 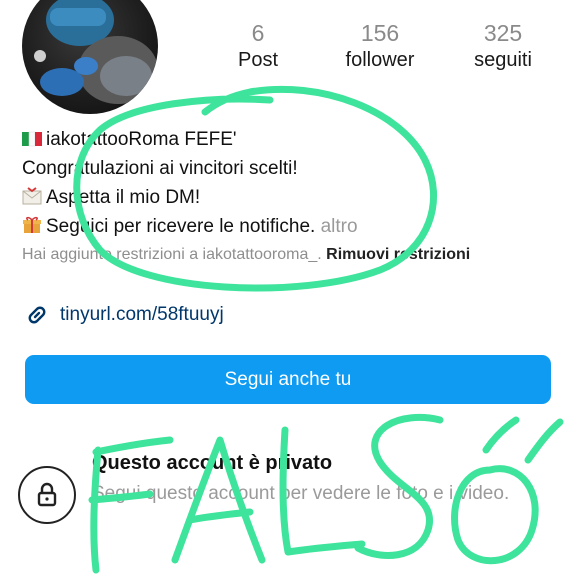 What do you see at coordinates (398, 254) in the screenshot?
I see `remove-restriction-link: Rimuovi restrizioni` at bounding box center [398, 254].